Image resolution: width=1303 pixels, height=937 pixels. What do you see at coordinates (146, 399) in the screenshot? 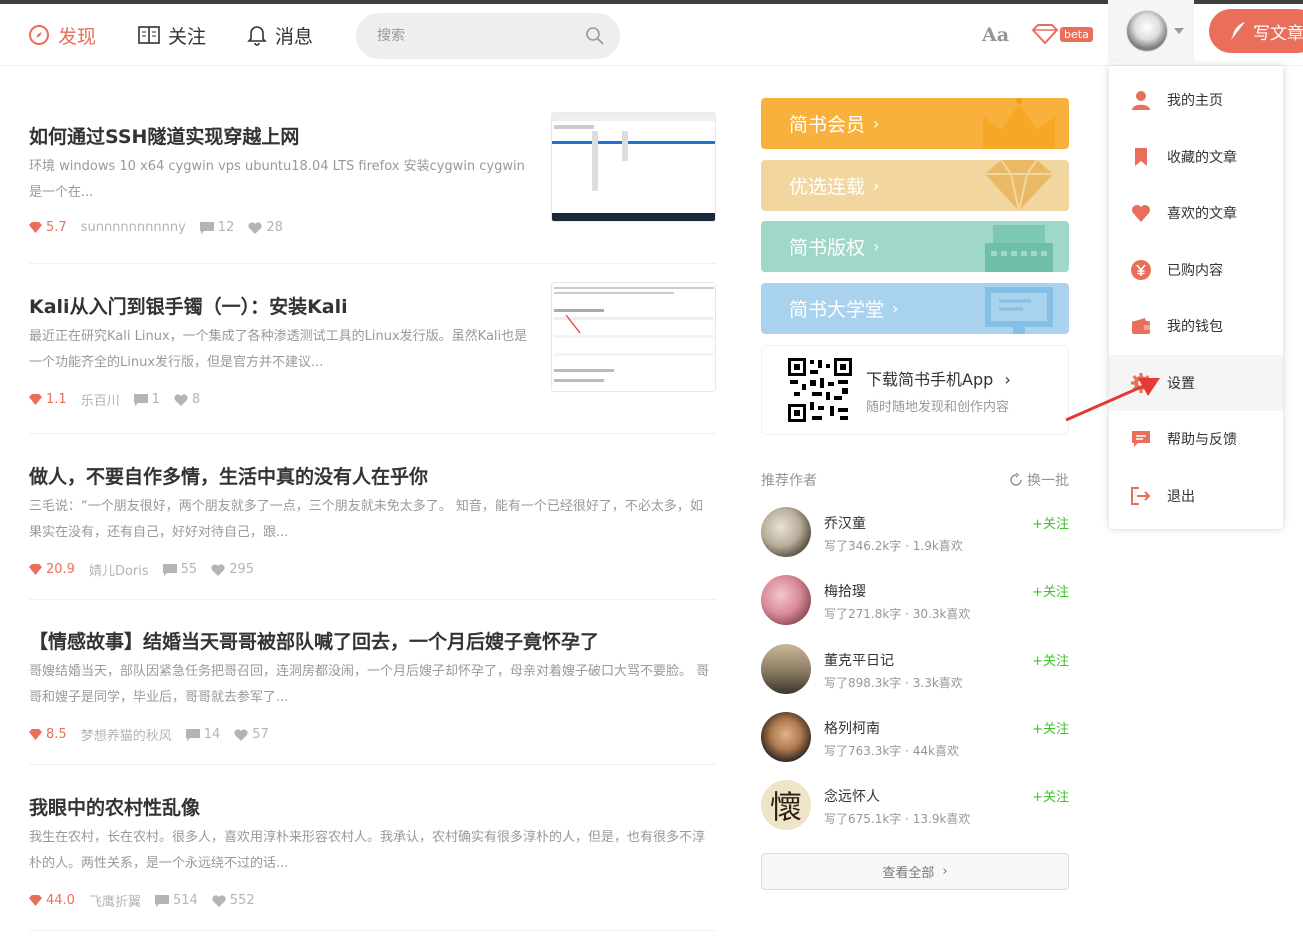
I see `comment-count: 1` at bounding box center [146, 399].